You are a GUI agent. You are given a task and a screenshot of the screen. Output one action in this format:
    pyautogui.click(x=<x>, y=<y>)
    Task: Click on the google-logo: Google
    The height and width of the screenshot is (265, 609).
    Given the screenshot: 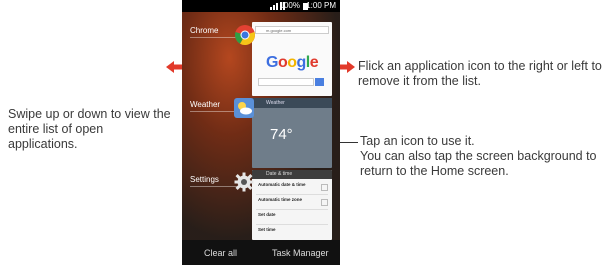 What is the action you would take?
    pyautogui.click(x=292, y=62)
    